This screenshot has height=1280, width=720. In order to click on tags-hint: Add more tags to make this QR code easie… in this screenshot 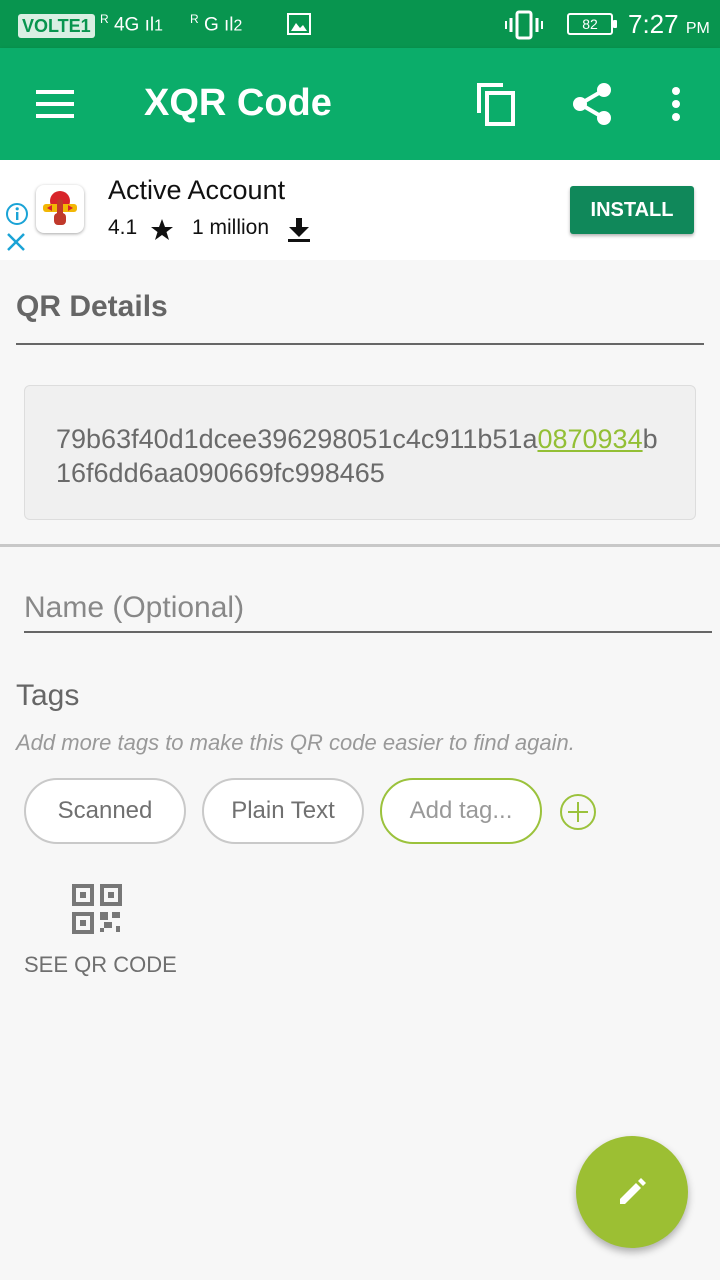, I will do `click(295, 742)`.